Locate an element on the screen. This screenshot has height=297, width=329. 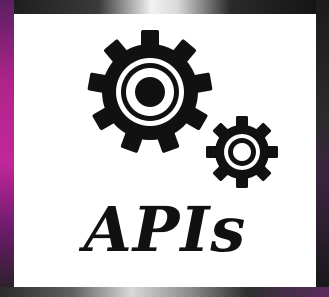
small-gear-icon is located at coordinates (242, 152).